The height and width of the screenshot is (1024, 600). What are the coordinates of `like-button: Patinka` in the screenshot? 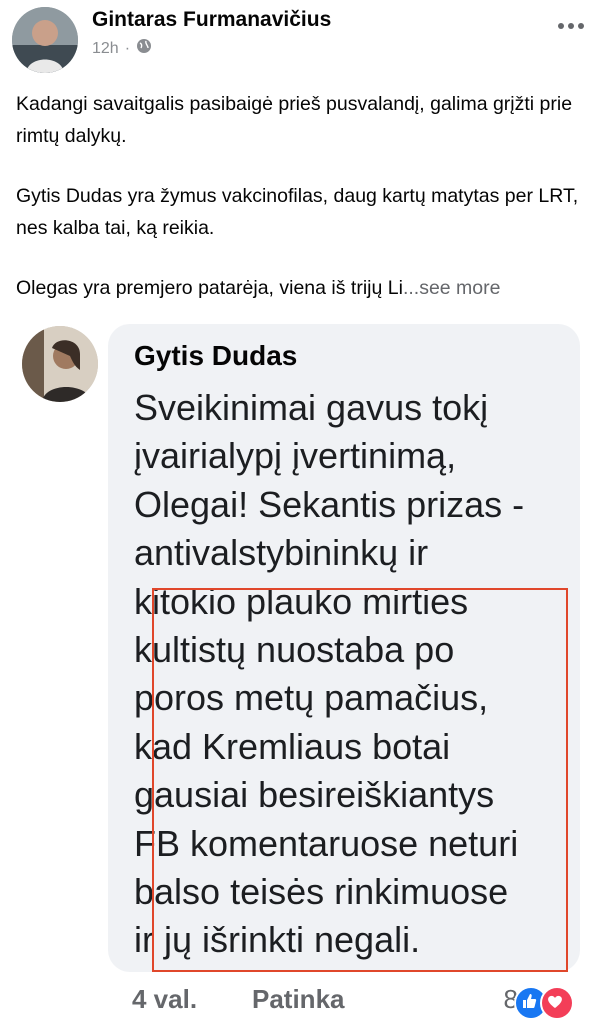 It's located at (298, 999).